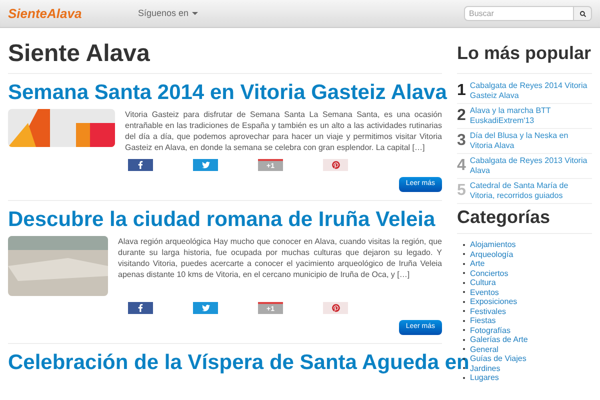 This screenshot has height=400, width=600. What do you see at coordinates (531, 141) in the screenshot?
I see `popular-post-link: Día del Blusa y la Neska en Vitoria Alava` at bounding box center [531, 141].